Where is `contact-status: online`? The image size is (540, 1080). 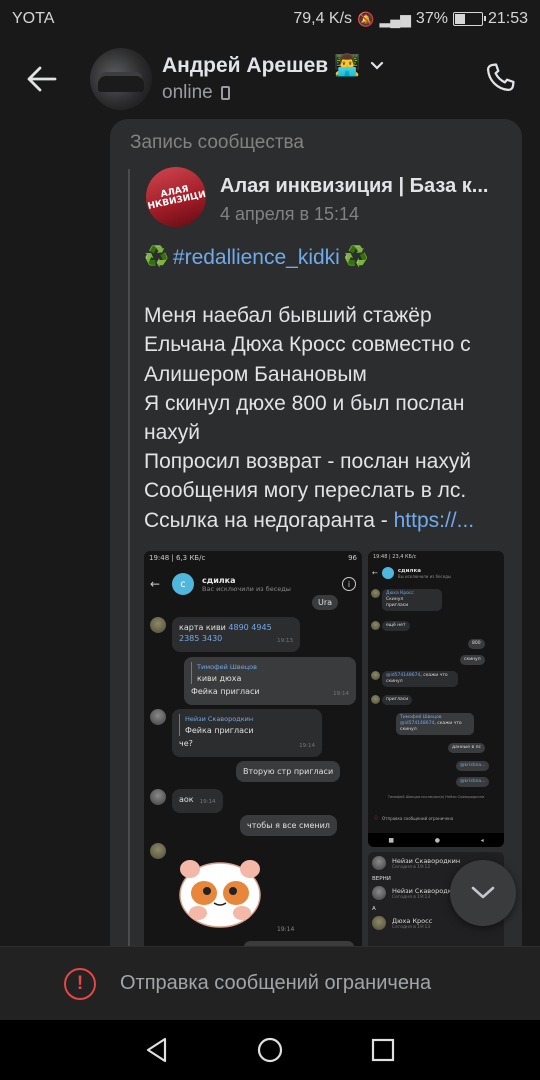 contact-status: online is located at coordinates (187, 92).